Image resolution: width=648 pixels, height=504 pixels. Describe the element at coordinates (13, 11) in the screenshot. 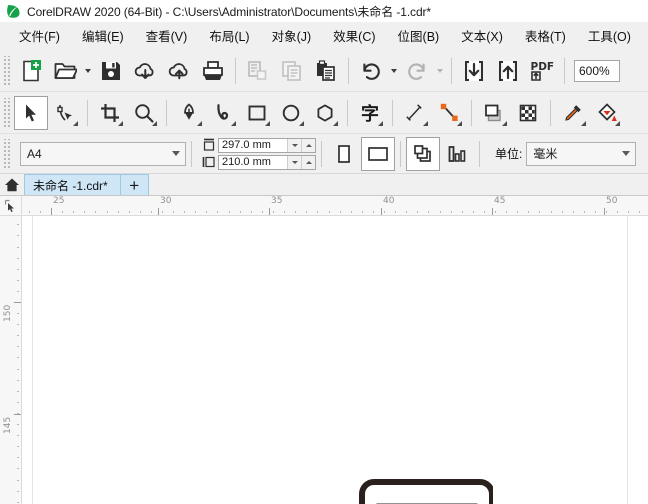

I see `coreldraw-balloon-icon` at that location.